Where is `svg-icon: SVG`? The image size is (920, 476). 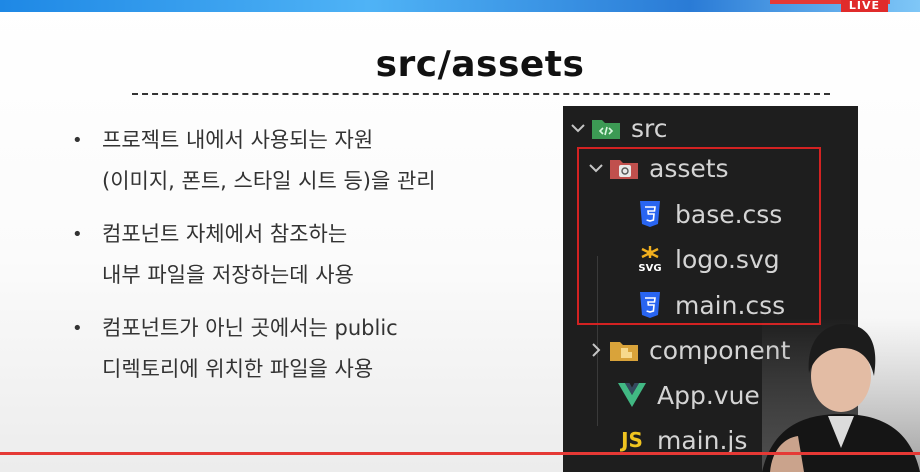
svg-icon: SVG is located at coordinates (650, 259).